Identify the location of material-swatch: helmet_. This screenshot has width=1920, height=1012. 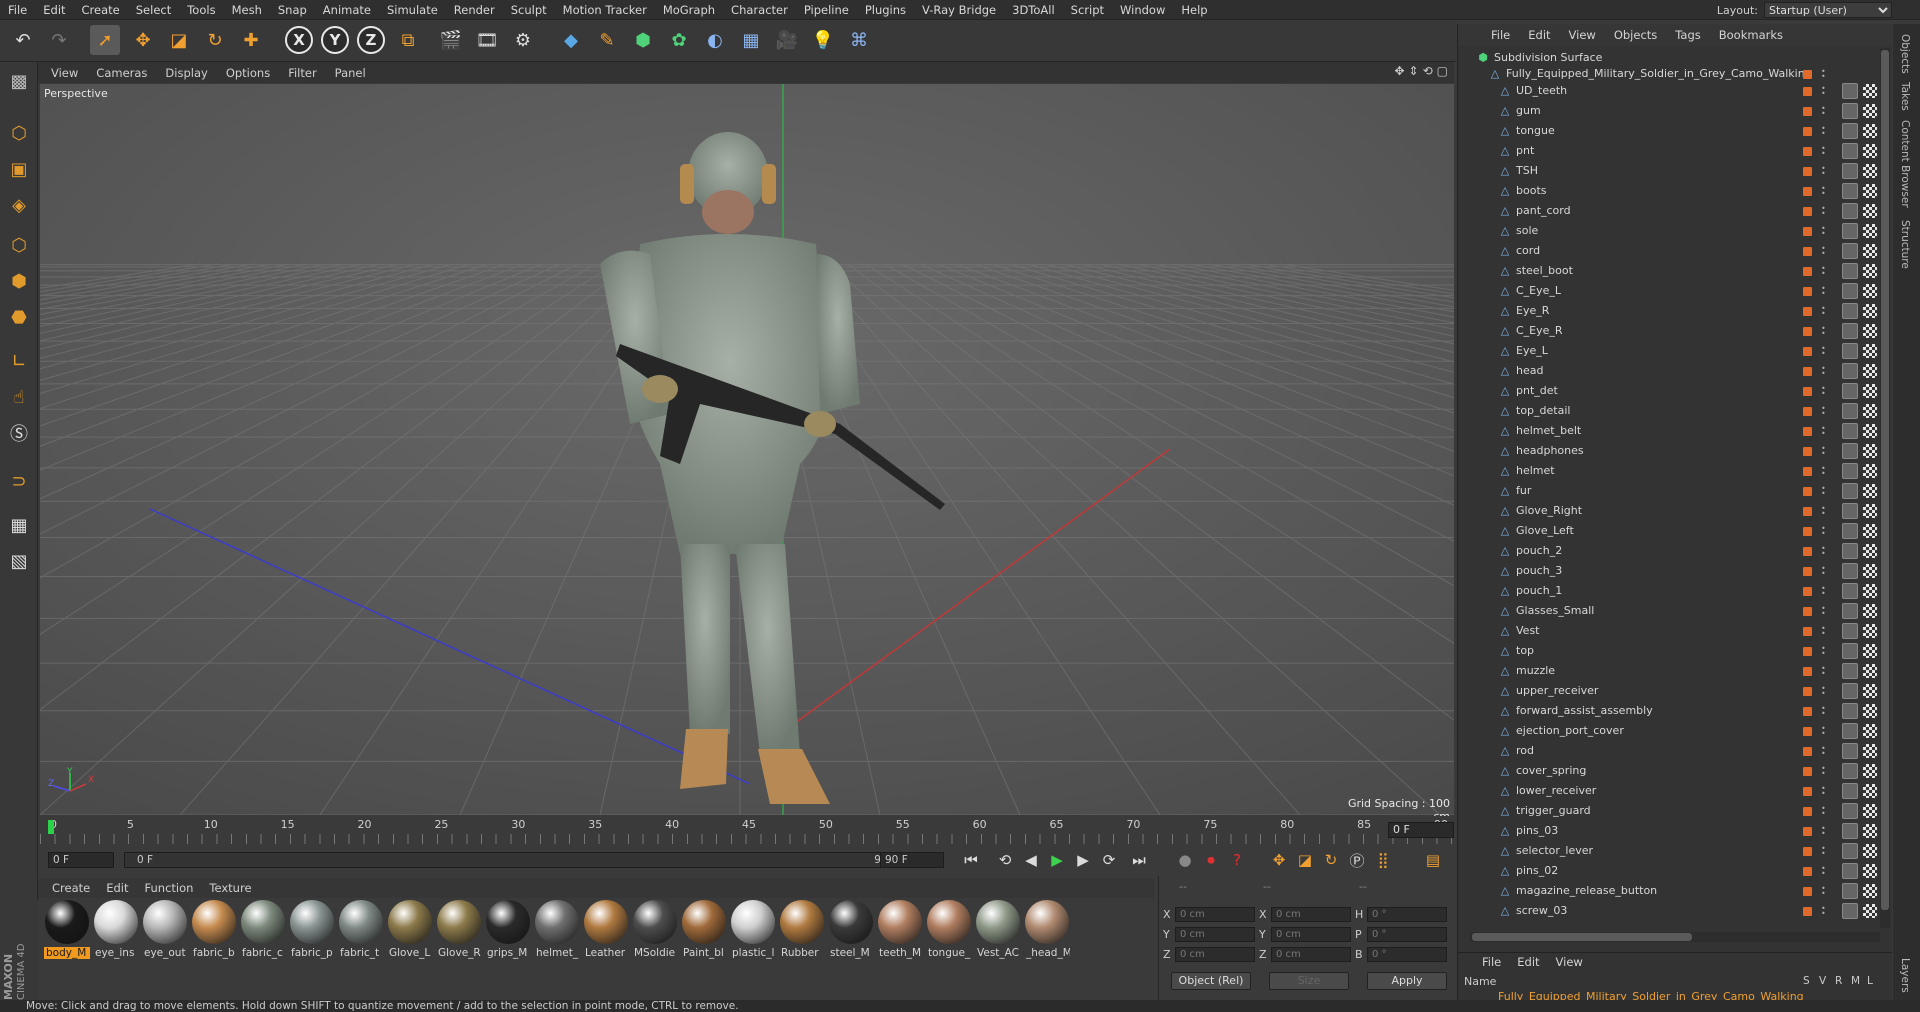
(557, 931).